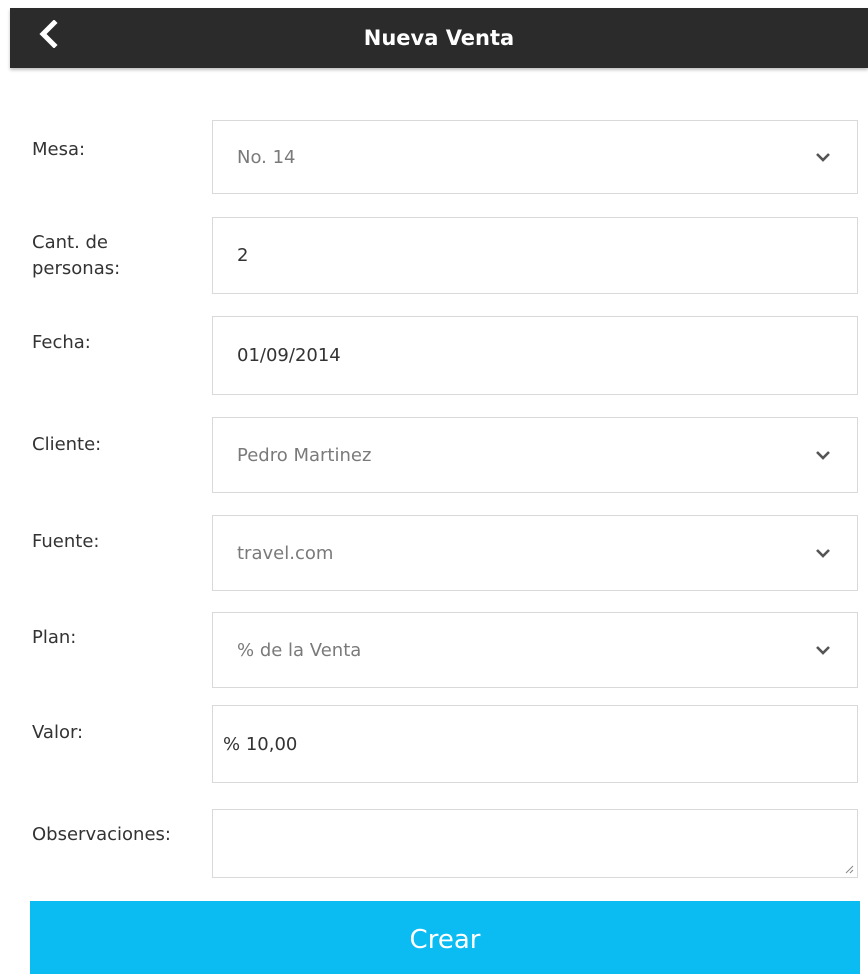  I want to click on plan-select: % de la Venta, so click(535, 650).